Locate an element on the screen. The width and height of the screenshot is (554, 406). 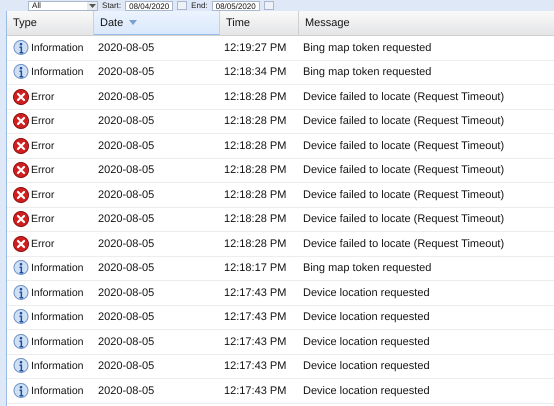
end-date-field: 08/05/2020 is located at coordinates (236, 5).